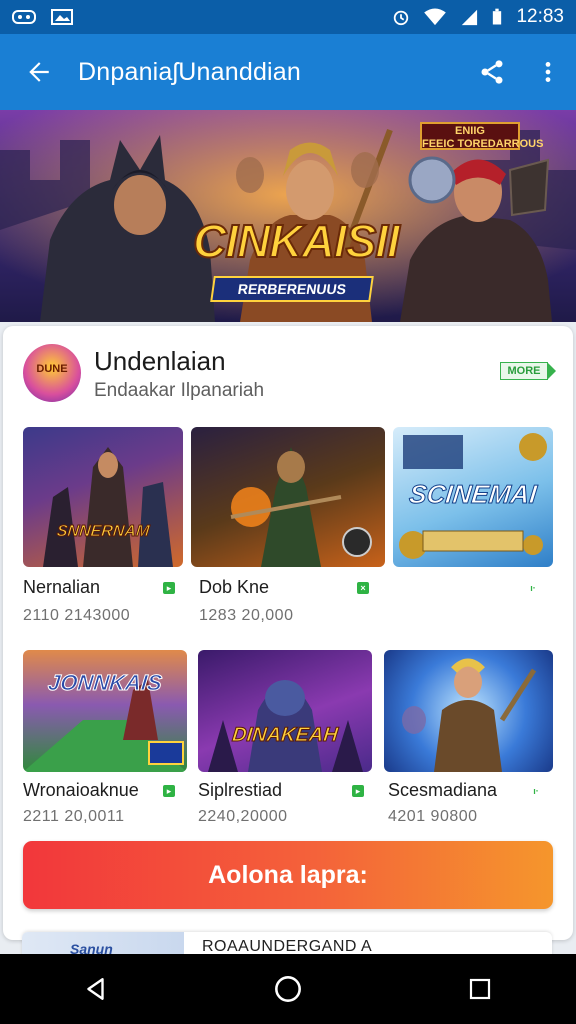  What do you see at coordinates (105, 683) in the screenshot?
I see `thumbnail-caption: JONNKAIS` at bounding box center [105, 683].